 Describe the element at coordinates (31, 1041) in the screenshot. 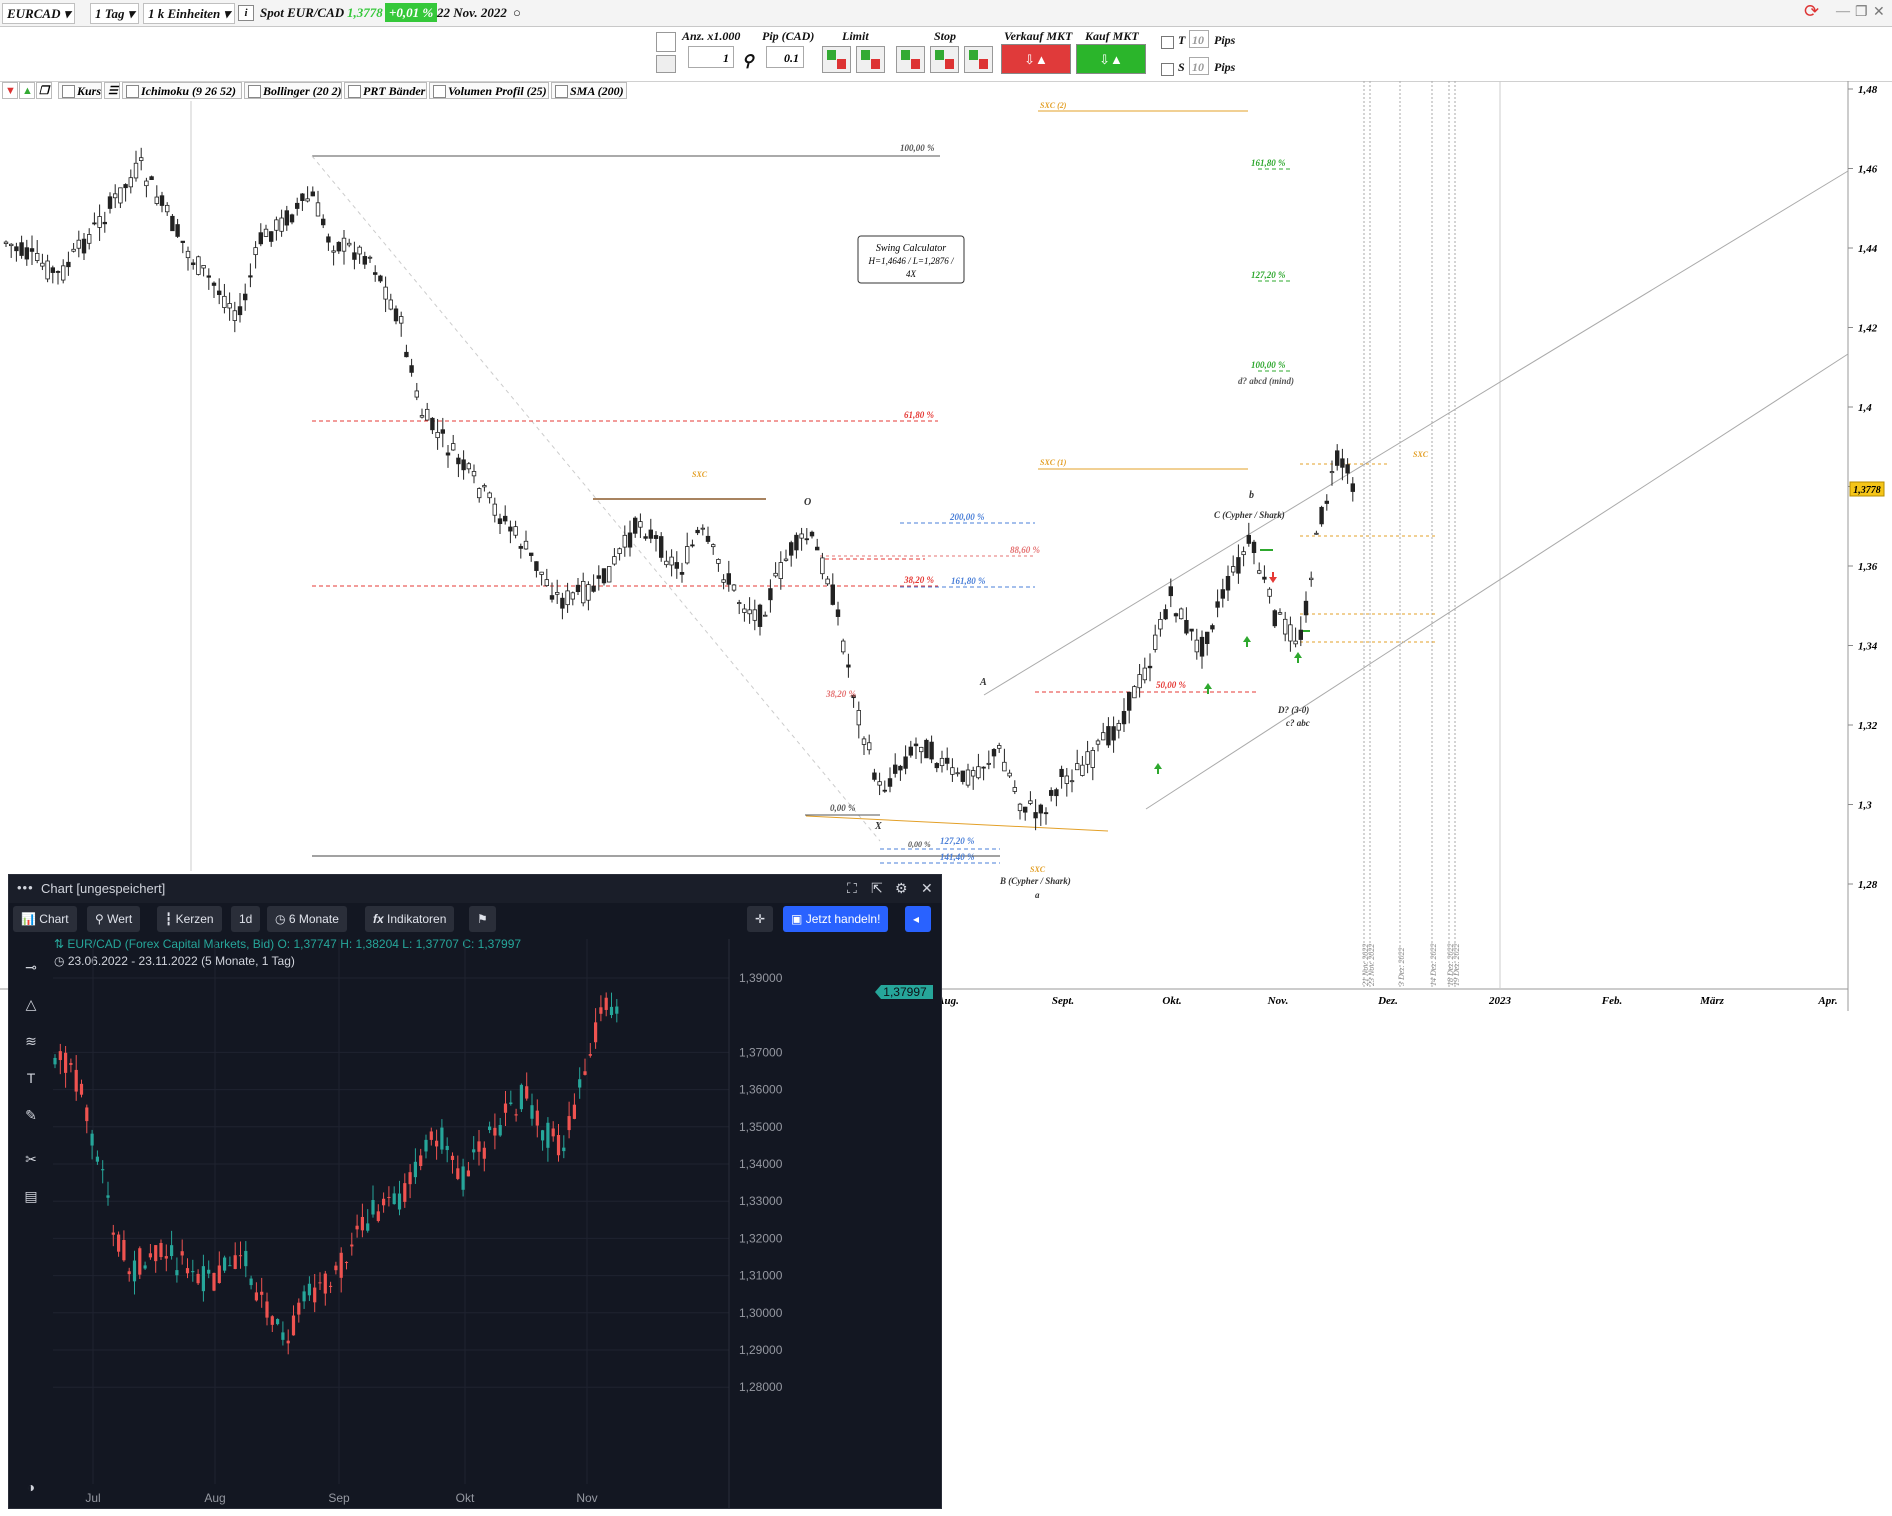

I see `fib-tool-icon: ≋` at that location.